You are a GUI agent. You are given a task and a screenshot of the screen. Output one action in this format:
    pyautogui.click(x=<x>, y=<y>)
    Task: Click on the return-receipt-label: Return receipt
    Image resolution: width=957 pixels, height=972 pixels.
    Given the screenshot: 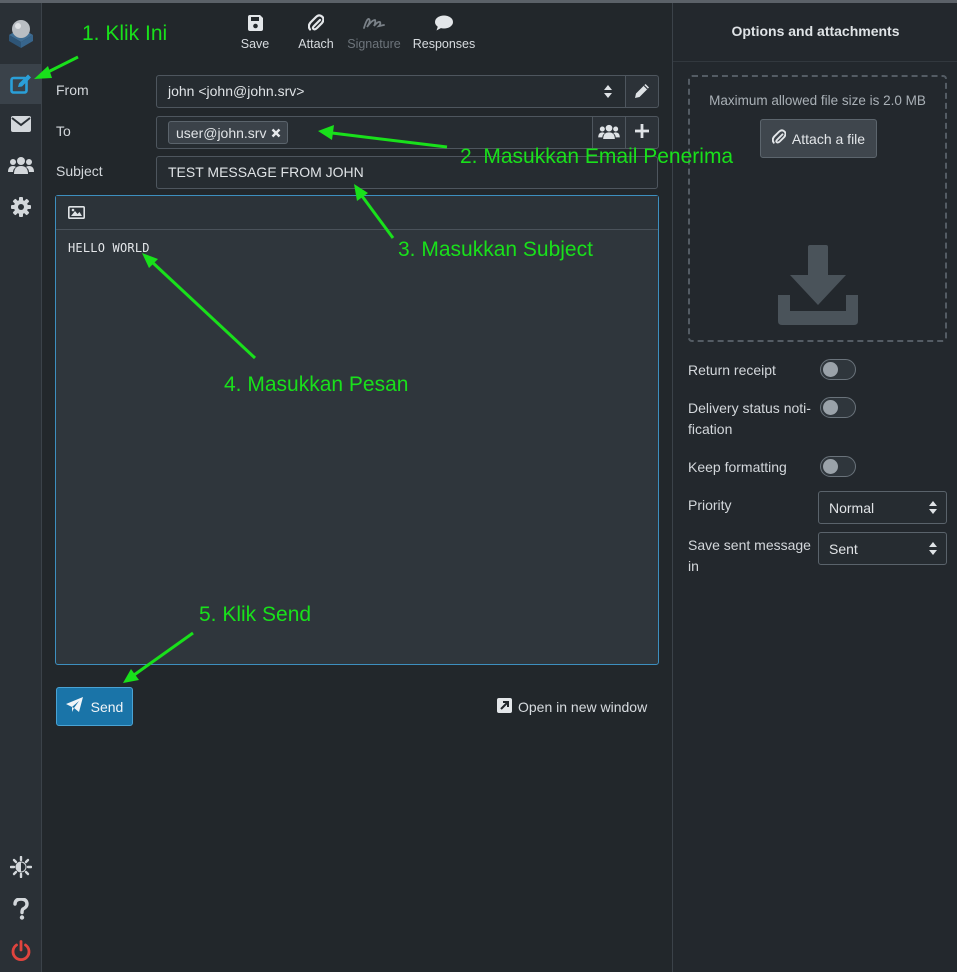 What is the action you would take?
    pyautogui.click(x=732, y=370)
    